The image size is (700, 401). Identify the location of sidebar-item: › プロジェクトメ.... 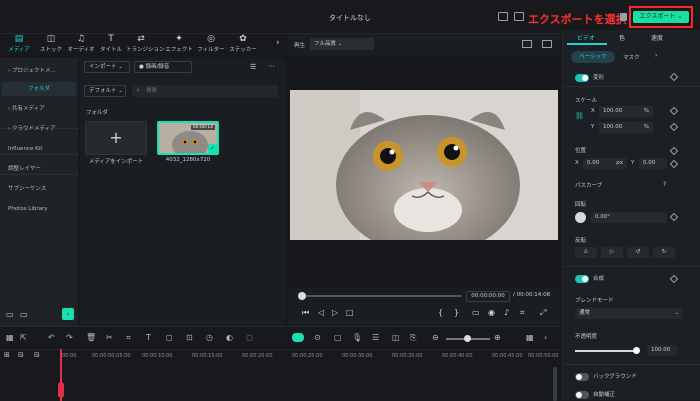
(39, 71).